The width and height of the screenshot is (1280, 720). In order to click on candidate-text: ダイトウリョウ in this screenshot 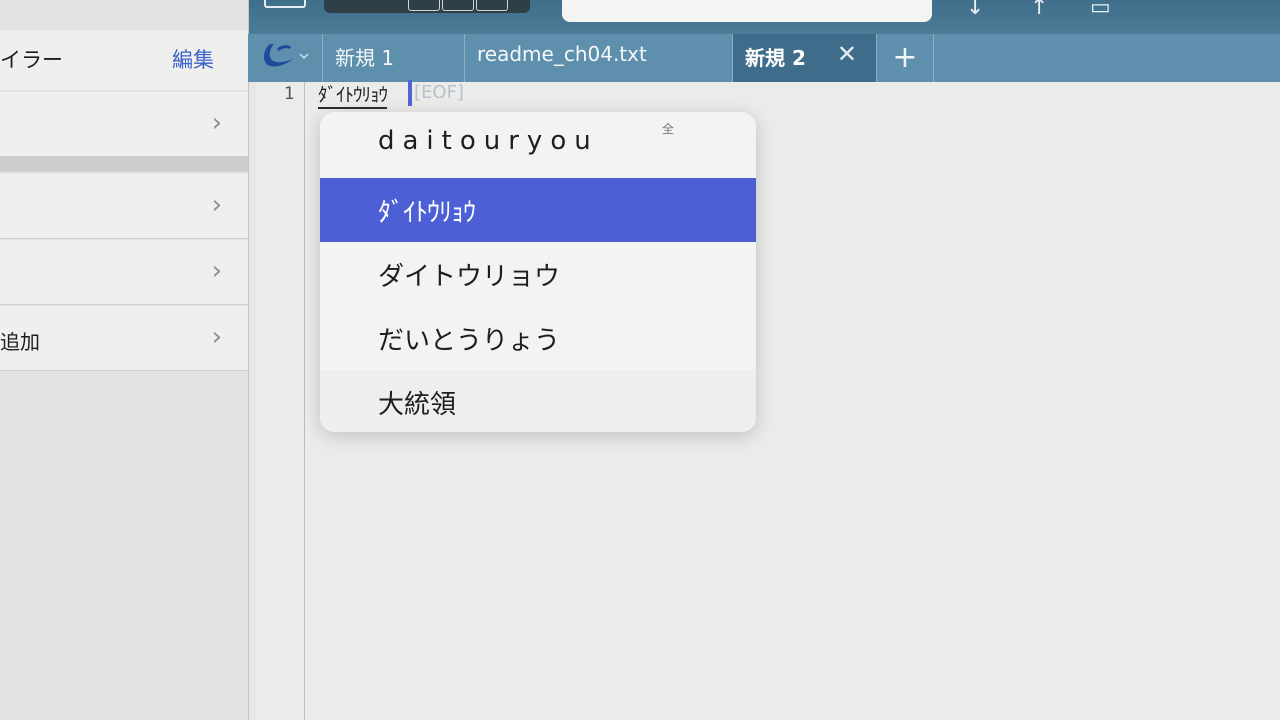, I will do `click(469, 277)`.